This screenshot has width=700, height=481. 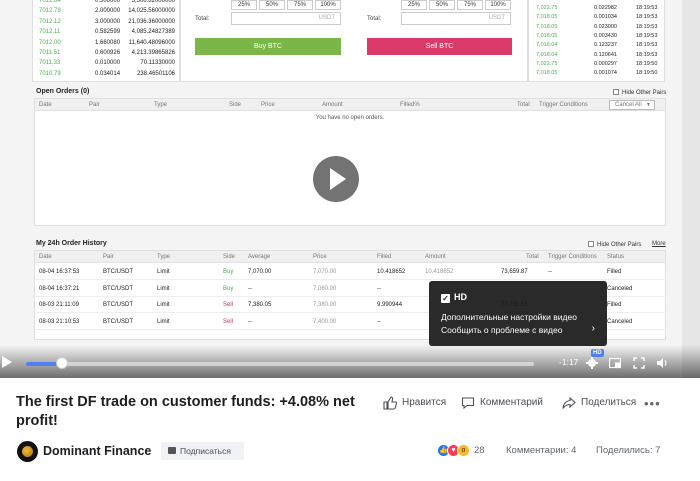 I want to click on sell-total-field: USDT, so click(x=456, y=18).